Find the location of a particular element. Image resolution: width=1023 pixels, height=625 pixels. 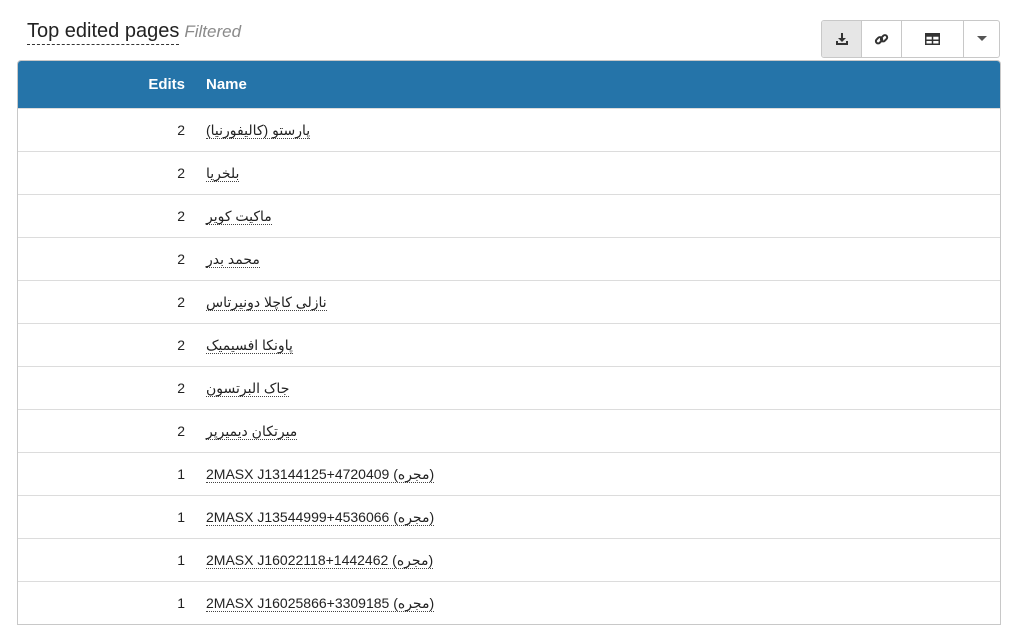

table-row: 2 پارستو (کالیفورنیا) is located at coordinates (509, 129).